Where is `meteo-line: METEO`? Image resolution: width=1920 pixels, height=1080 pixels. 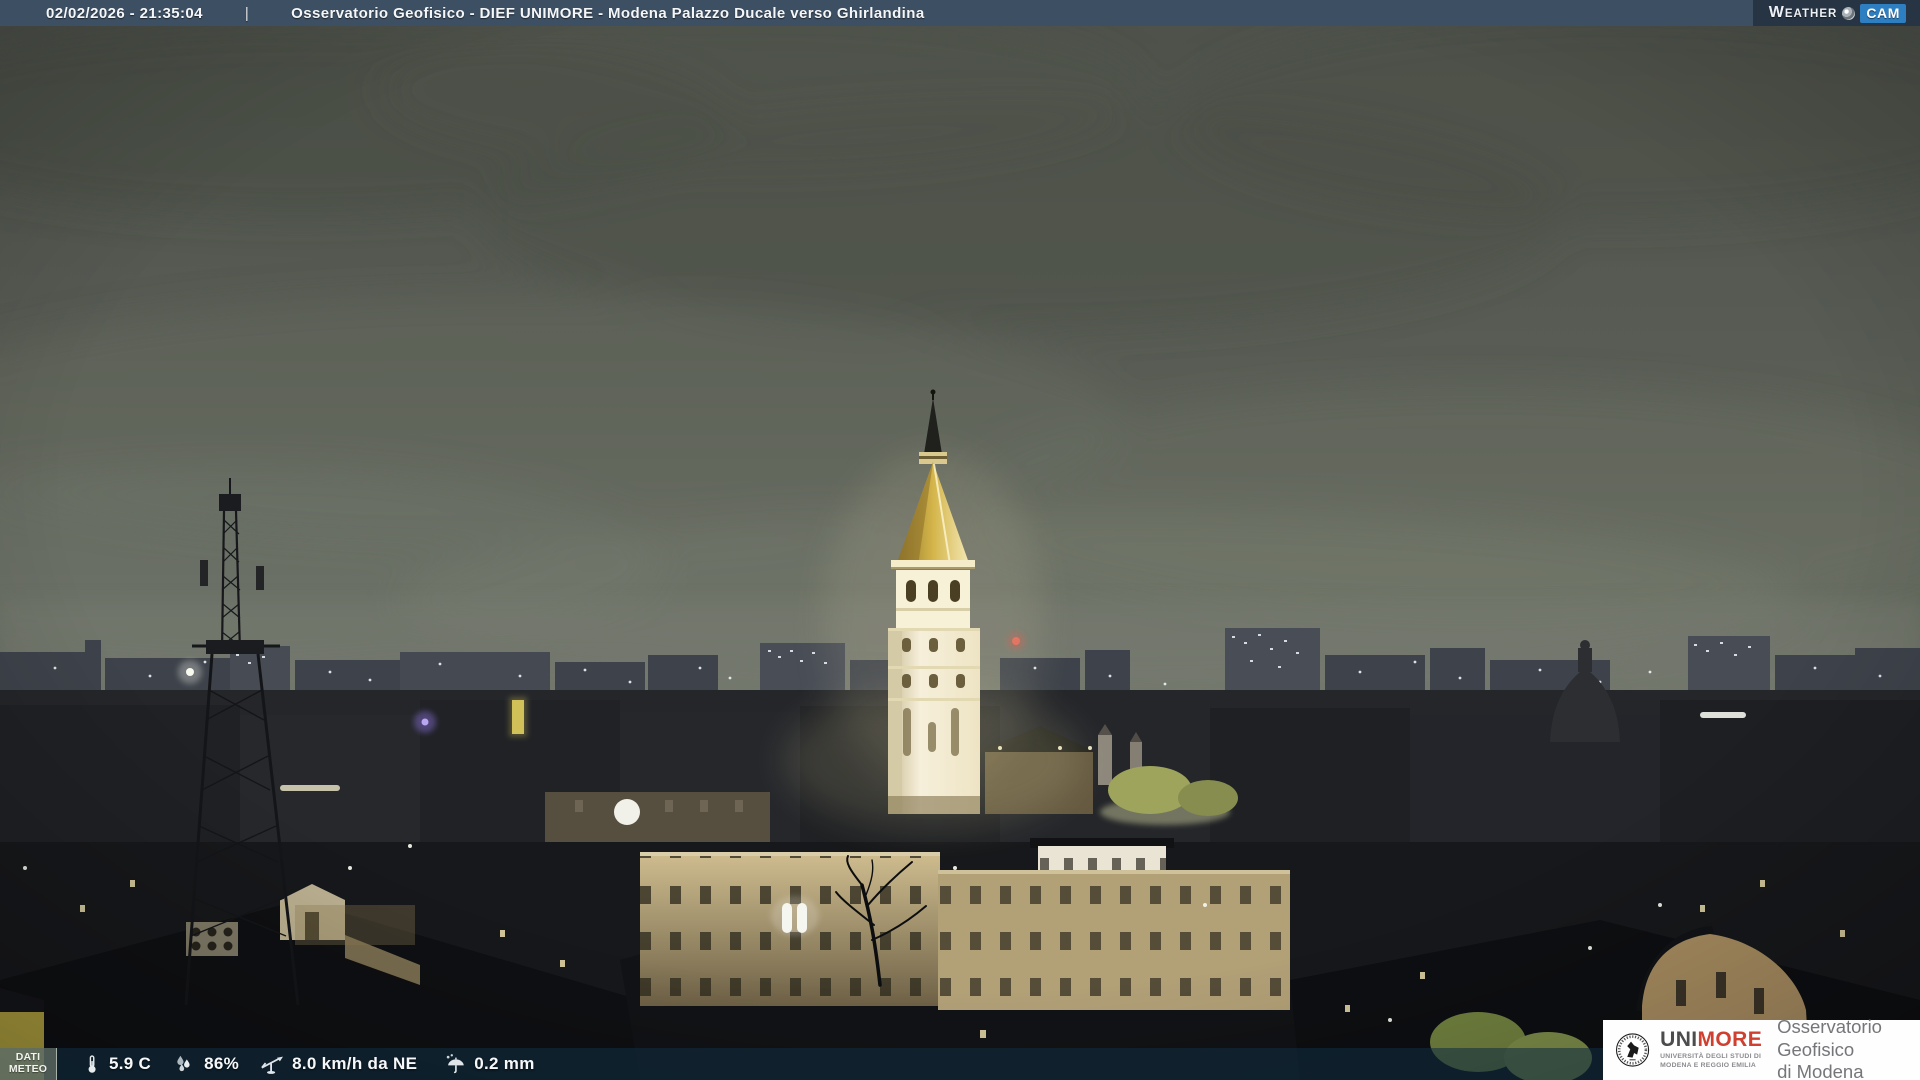
meteo-line: METEO is located at coordinates (28, 1069).